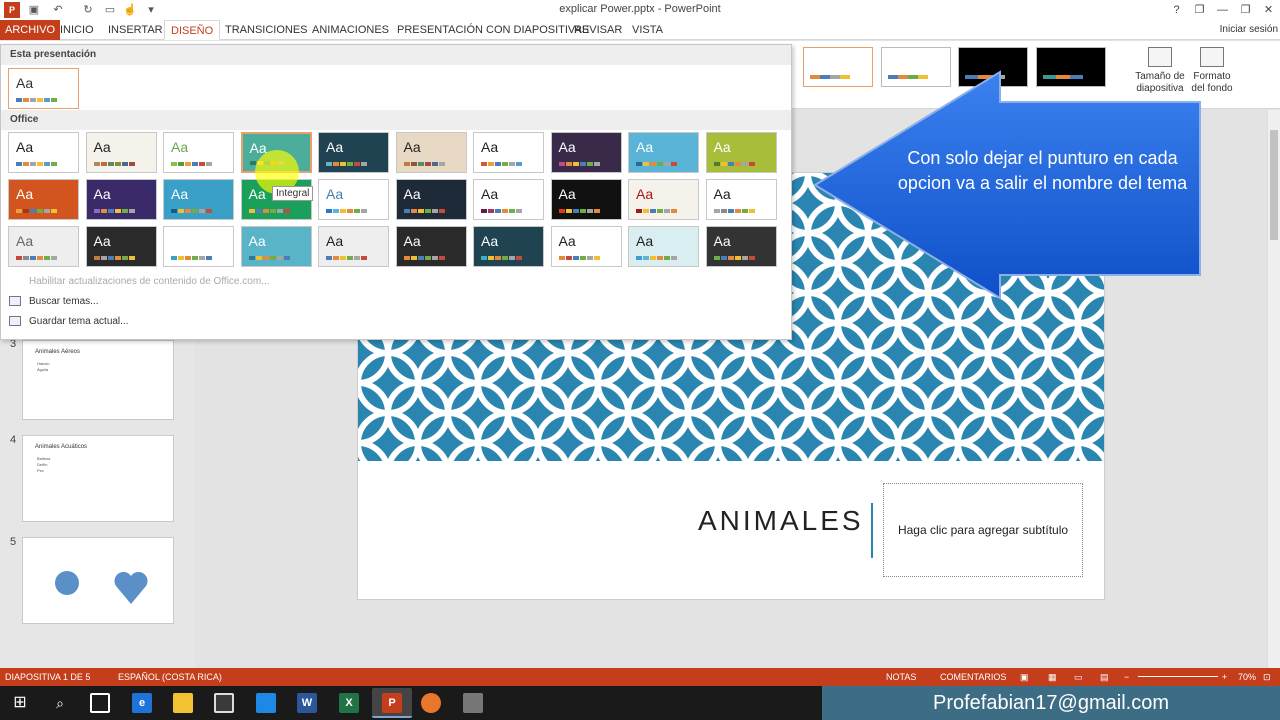 This screenshot has height=720, width=1280. What do you see at coordinates (1199, 10) in the screenshot?
I see `ribbon-display-button: ❐` at bounding box center [1199, 10].